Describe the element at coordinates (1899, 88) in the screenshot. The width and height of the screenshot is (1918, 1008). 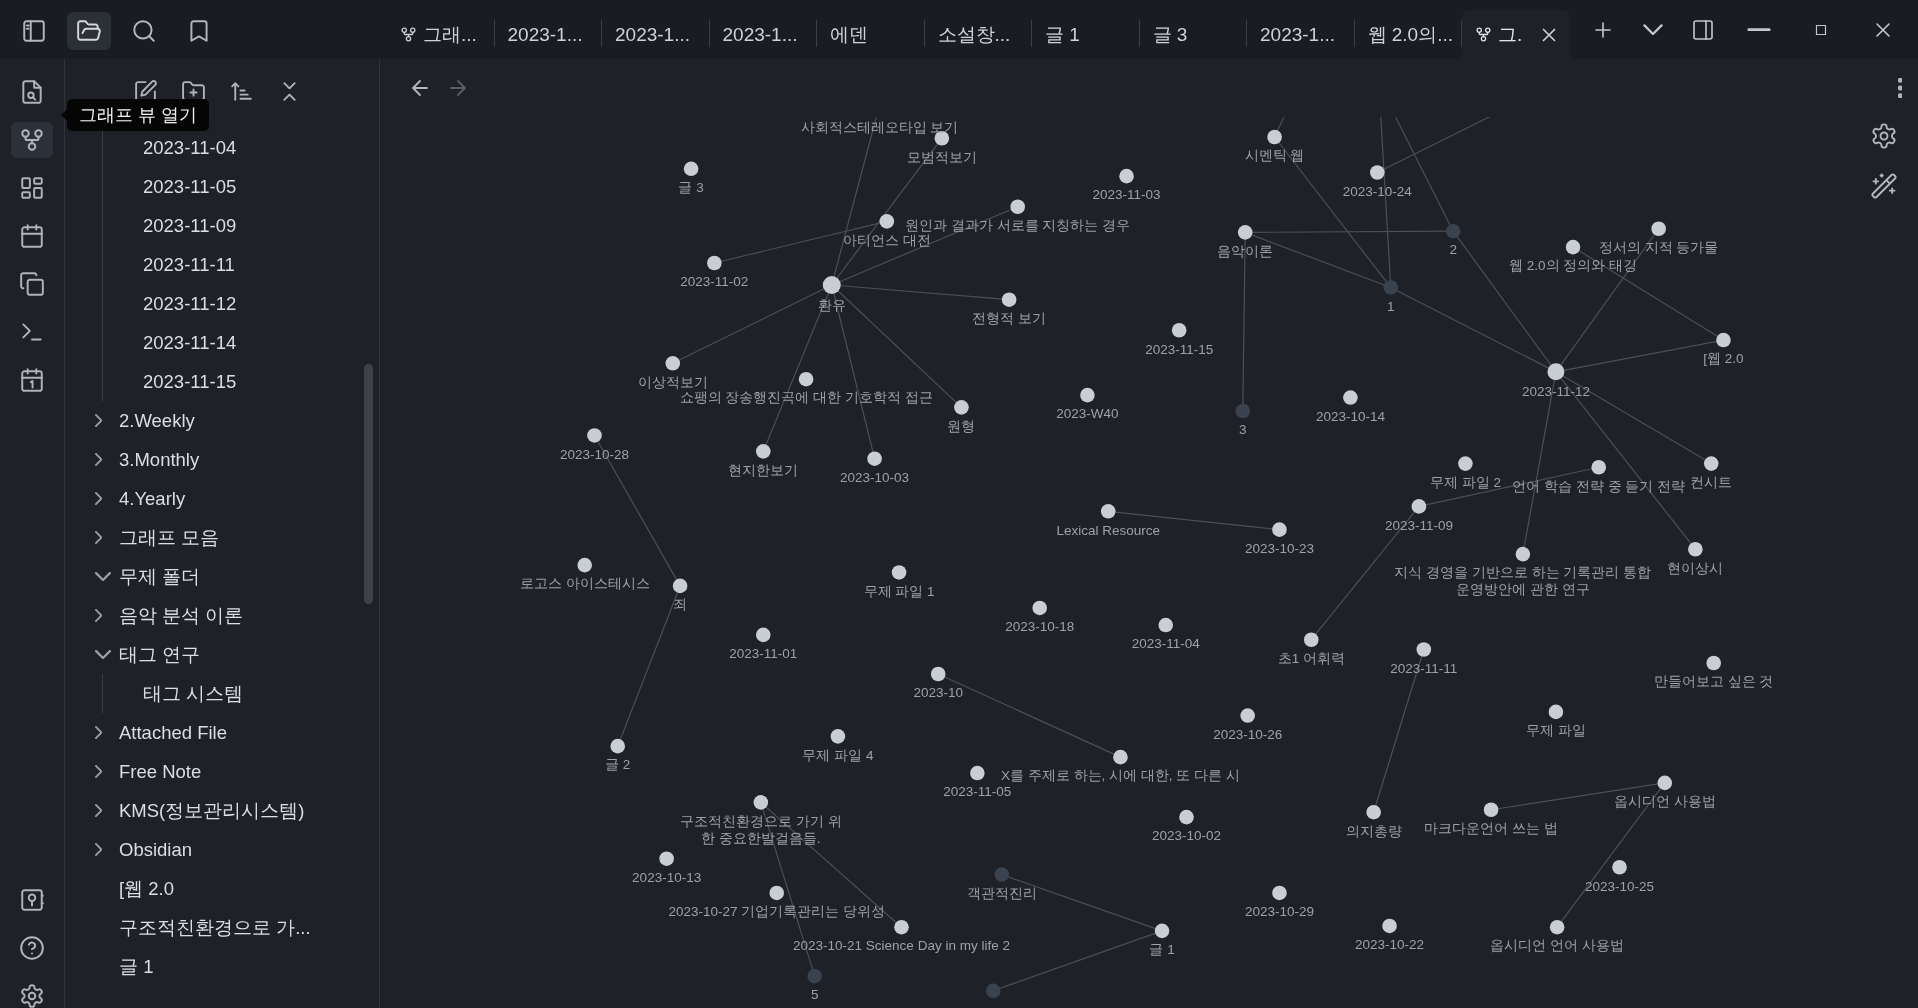
I see `more-options-button` at that location.